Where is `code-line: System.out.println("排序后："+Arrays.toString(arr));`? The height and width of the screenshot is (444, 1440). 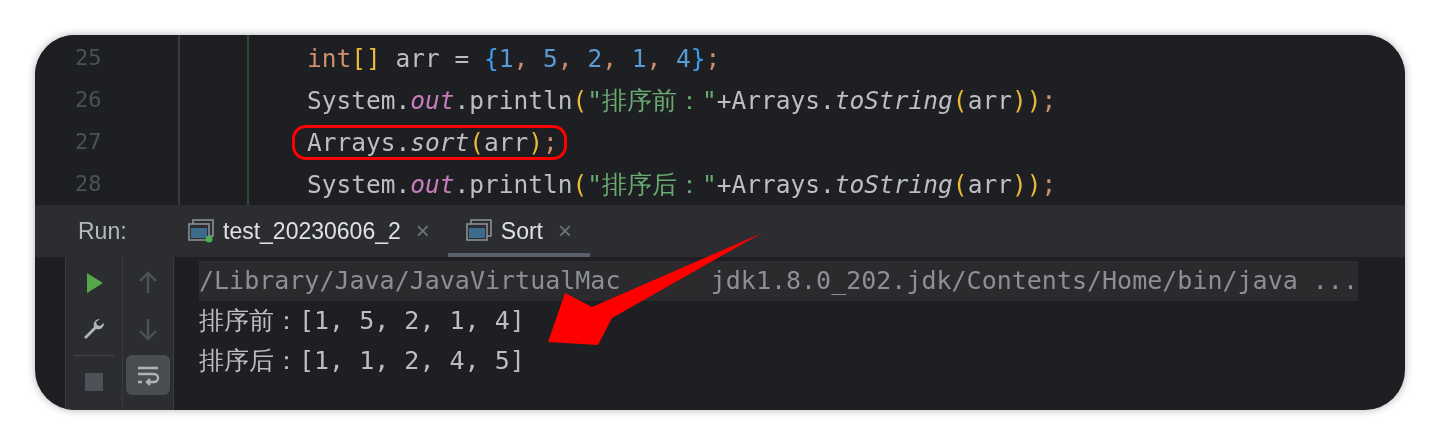 code-line: System.out.println("排序后："+Arrays.toString(arr)); is located at coordinates (682, 184).